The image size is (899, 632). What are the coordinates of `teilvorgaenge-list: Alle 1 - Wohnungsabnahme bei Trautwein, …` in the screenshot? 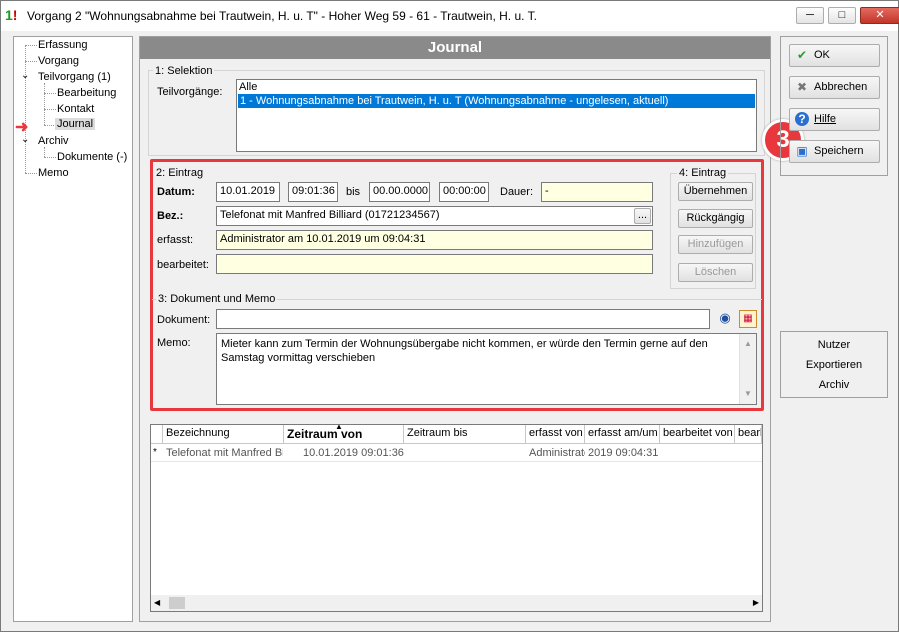 It's located at (496, 115).